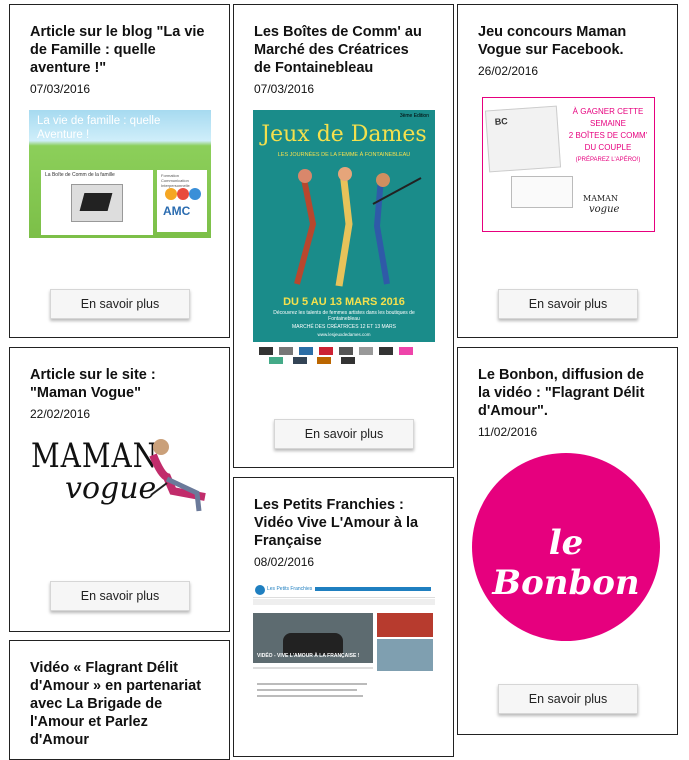 This screenshot has height=760, width=689. I want to click on title-line: "Maman Vogue", so click(85, 393).